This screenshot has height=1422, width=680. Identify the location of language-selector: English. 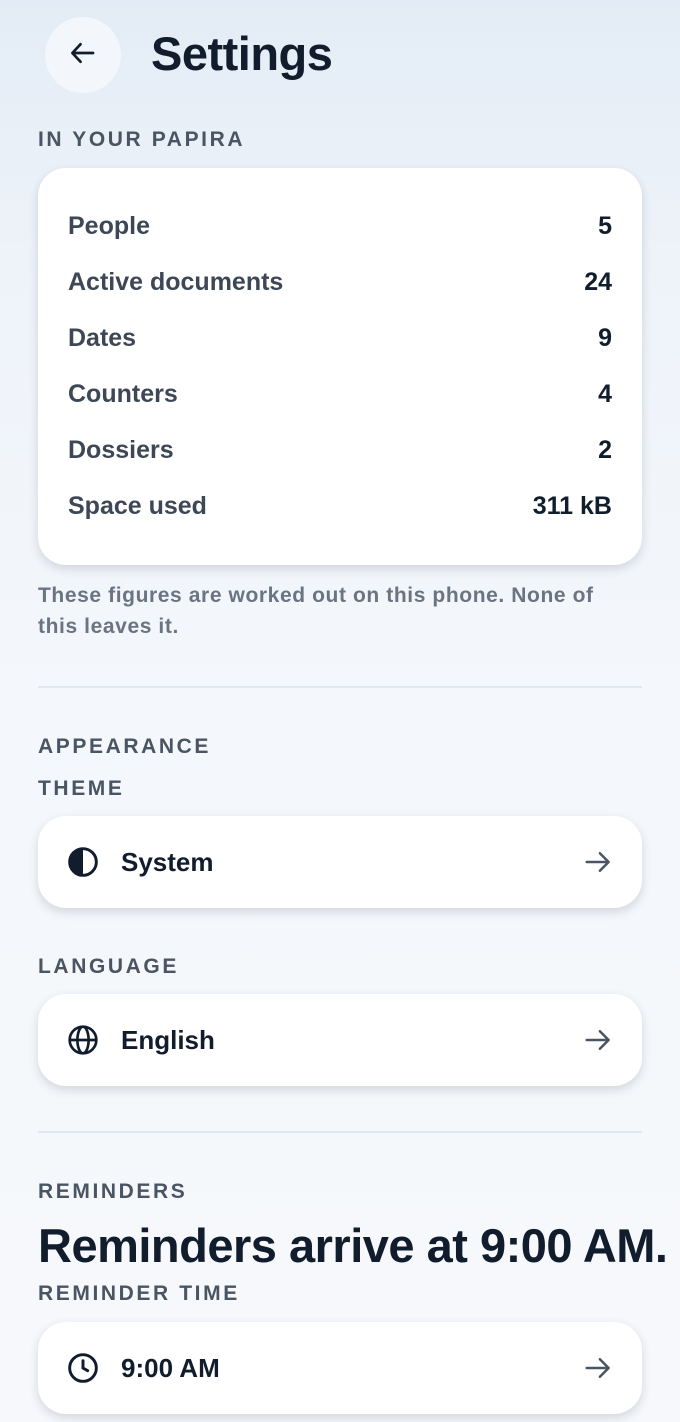
(340, 1040).